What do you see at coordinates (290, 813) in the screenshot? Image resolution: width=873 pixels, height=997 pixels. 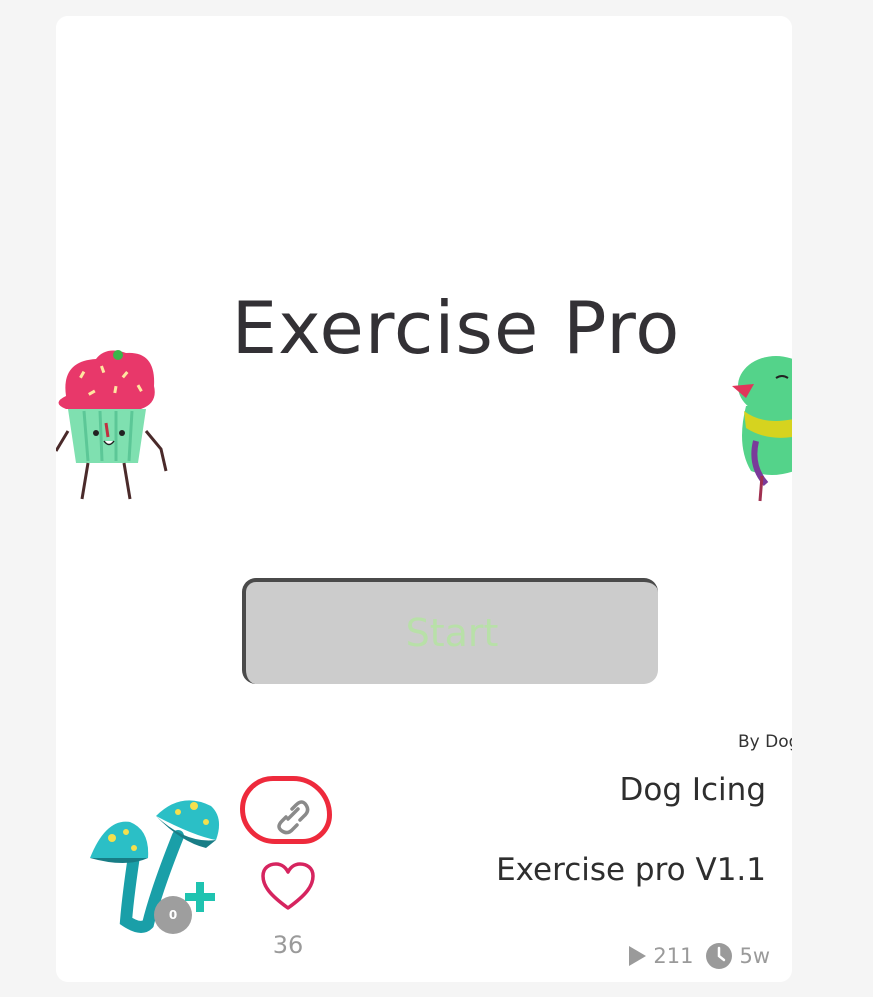 I see `link-icon` at bounding box center [290, 813].